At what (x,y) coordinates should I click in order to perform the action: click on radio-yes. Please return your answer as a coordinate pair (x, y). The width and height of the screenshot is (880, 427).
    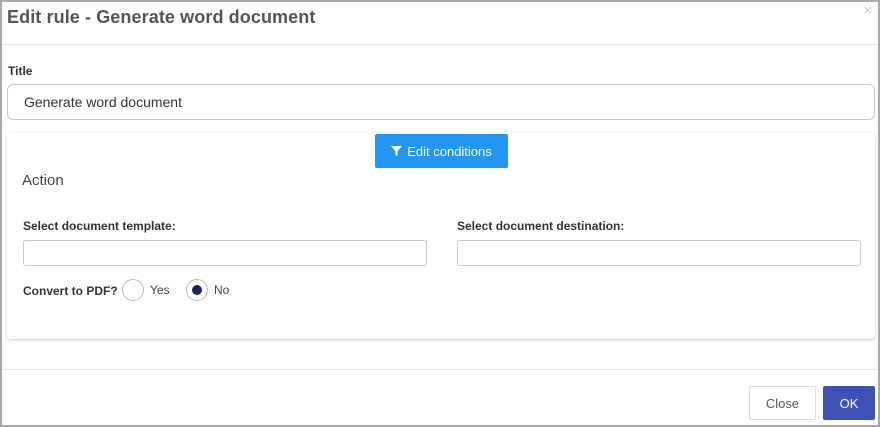
    Looking at the image, I should click on (133, 290).